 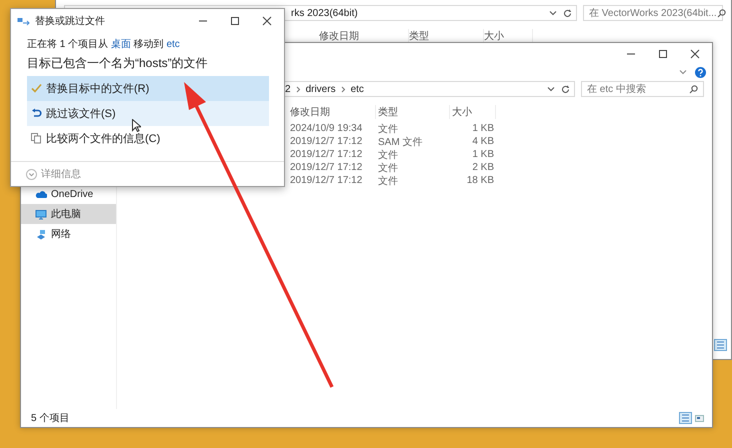 What do you see at coordinates (332, 112) in the screenshot?
I see `column-header: 修改日期` at bounding box center [332, 112].